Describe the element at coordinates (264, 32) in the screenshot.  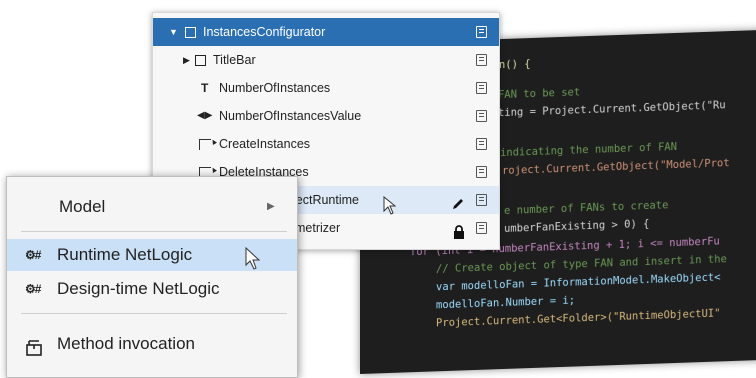
I see `tree-item-label: InstancesConfigurator` at that location.